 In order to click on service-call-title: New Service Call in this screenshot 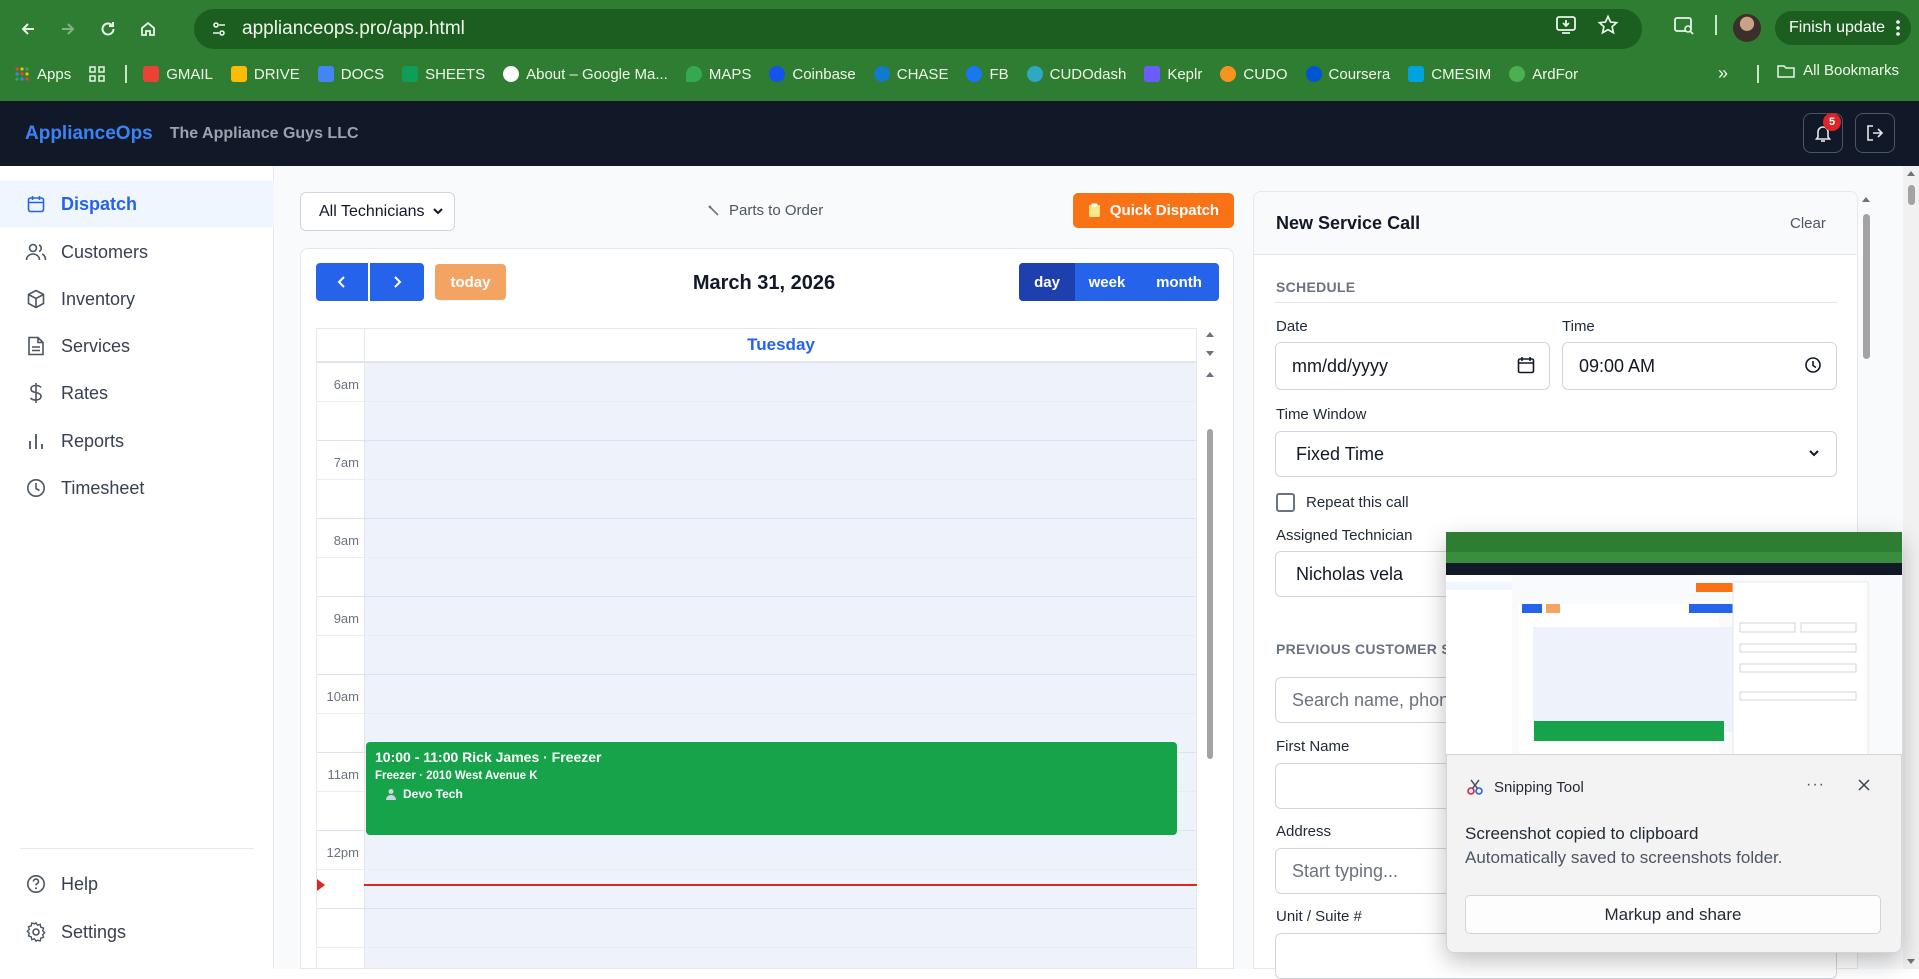, I will do `click(1348, 223)`.